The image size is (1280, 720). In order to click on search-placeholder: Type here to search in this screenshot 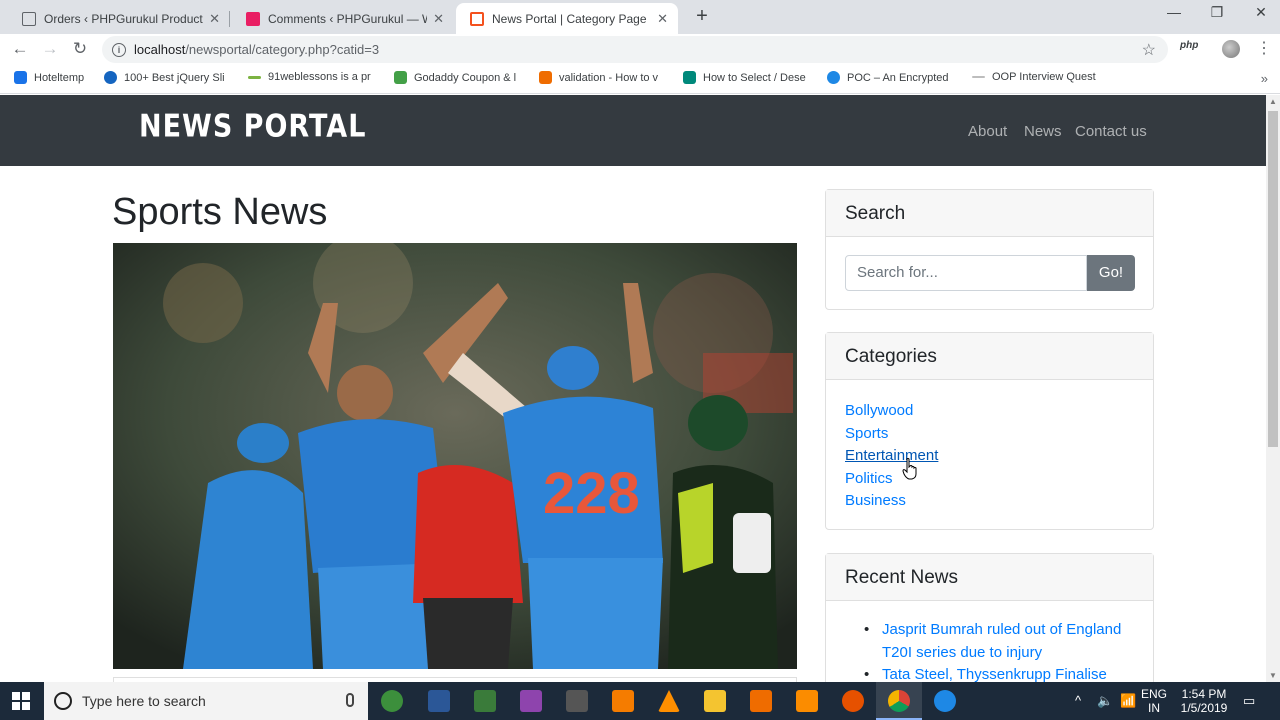, I will do `click(144, 701)`.